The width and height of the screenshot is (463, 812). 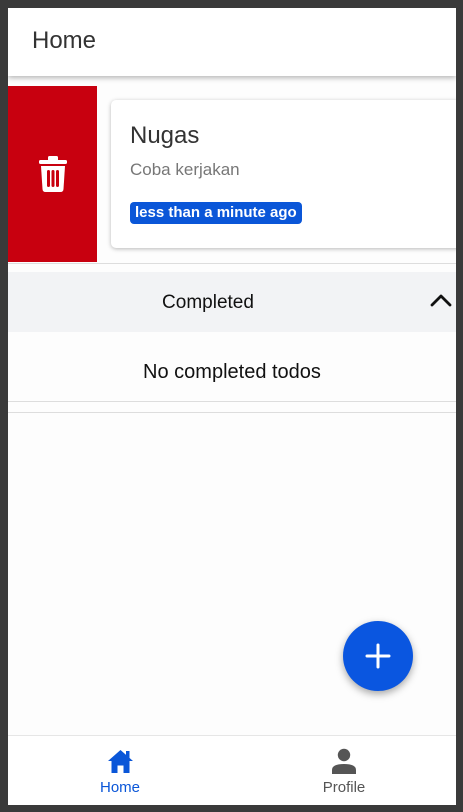 What do you see at coordinates (344, 761) in the screenshot?
I see `person-icon` at bounding box center [344, 761].